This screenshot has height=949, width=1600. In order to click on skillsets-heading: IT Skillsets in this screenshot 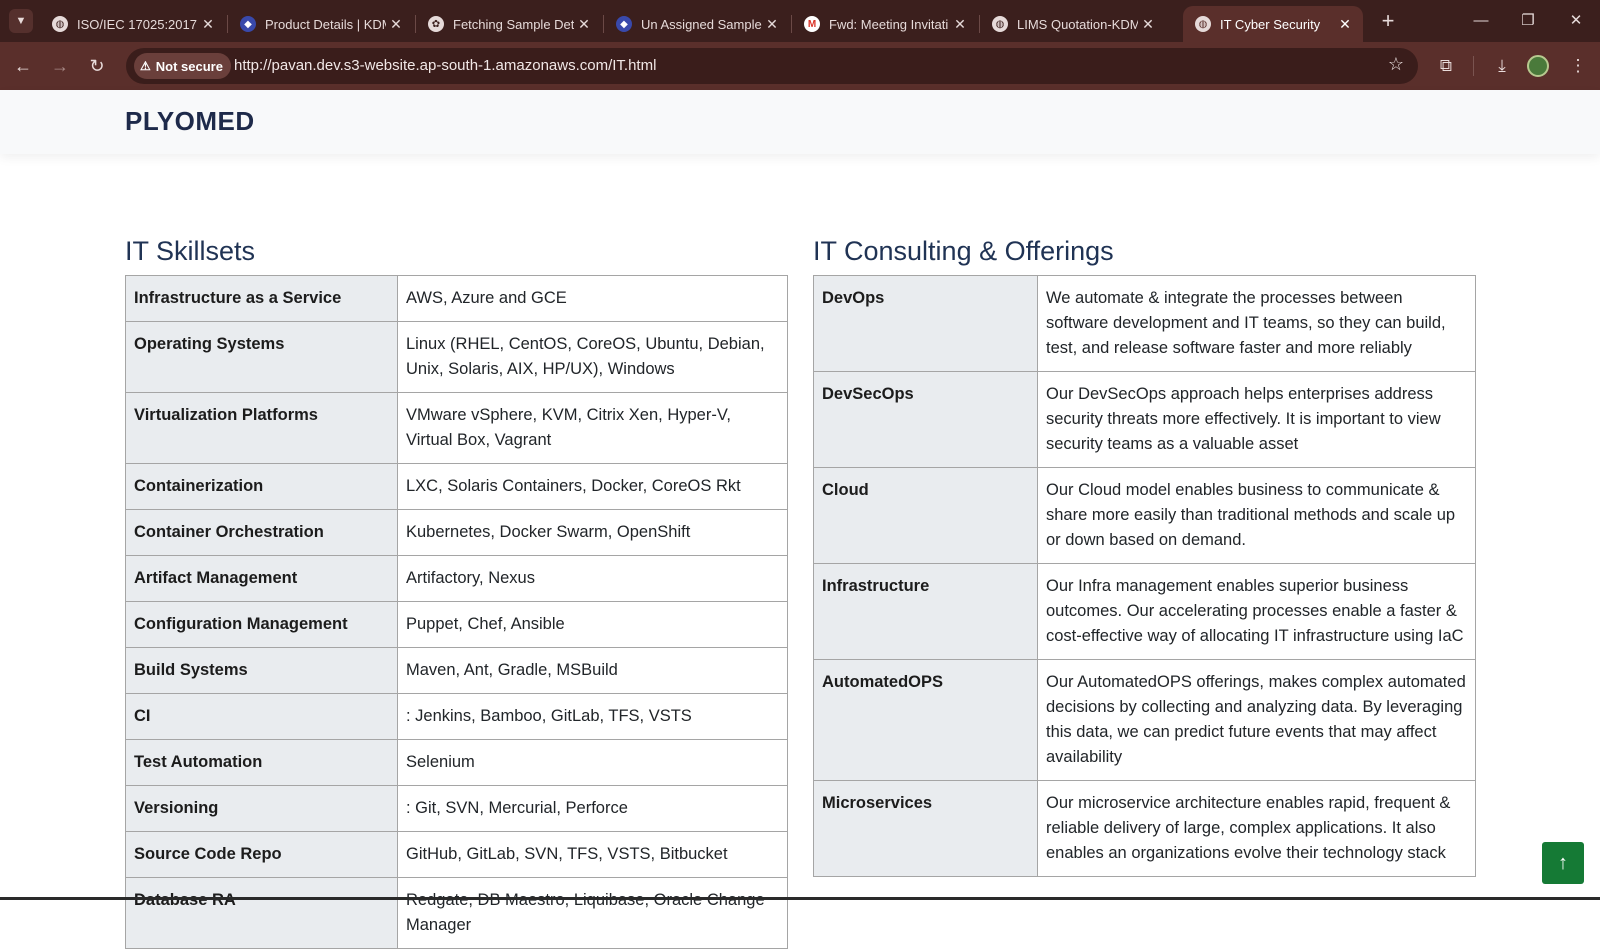, I will do `click(190, 251)`.